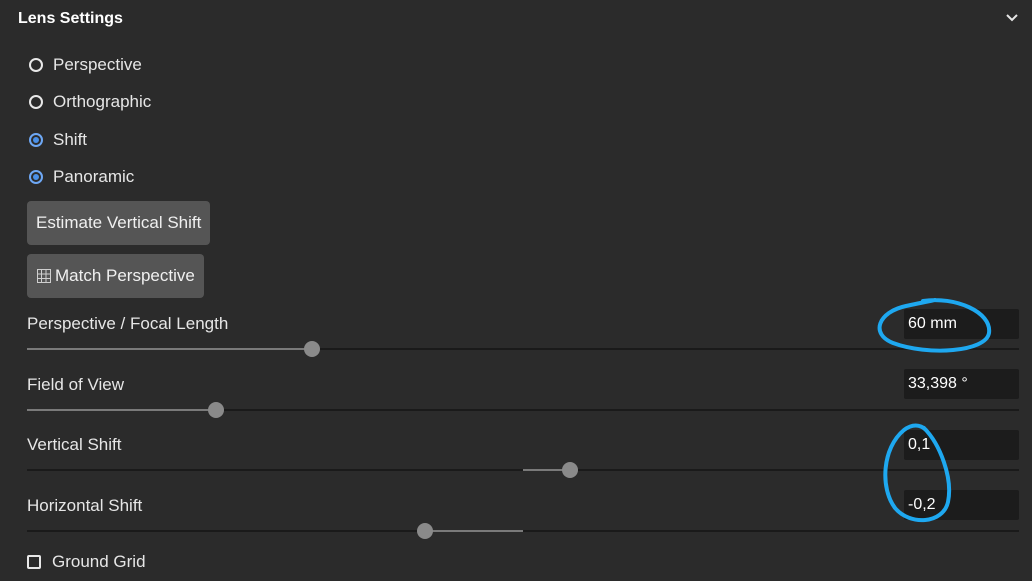 The height and width of the screenshot is (581, 1032). Describe the element at coordinates (76, 384) in the screenshot. I see `field-of-view-label: Field of View` at that location.